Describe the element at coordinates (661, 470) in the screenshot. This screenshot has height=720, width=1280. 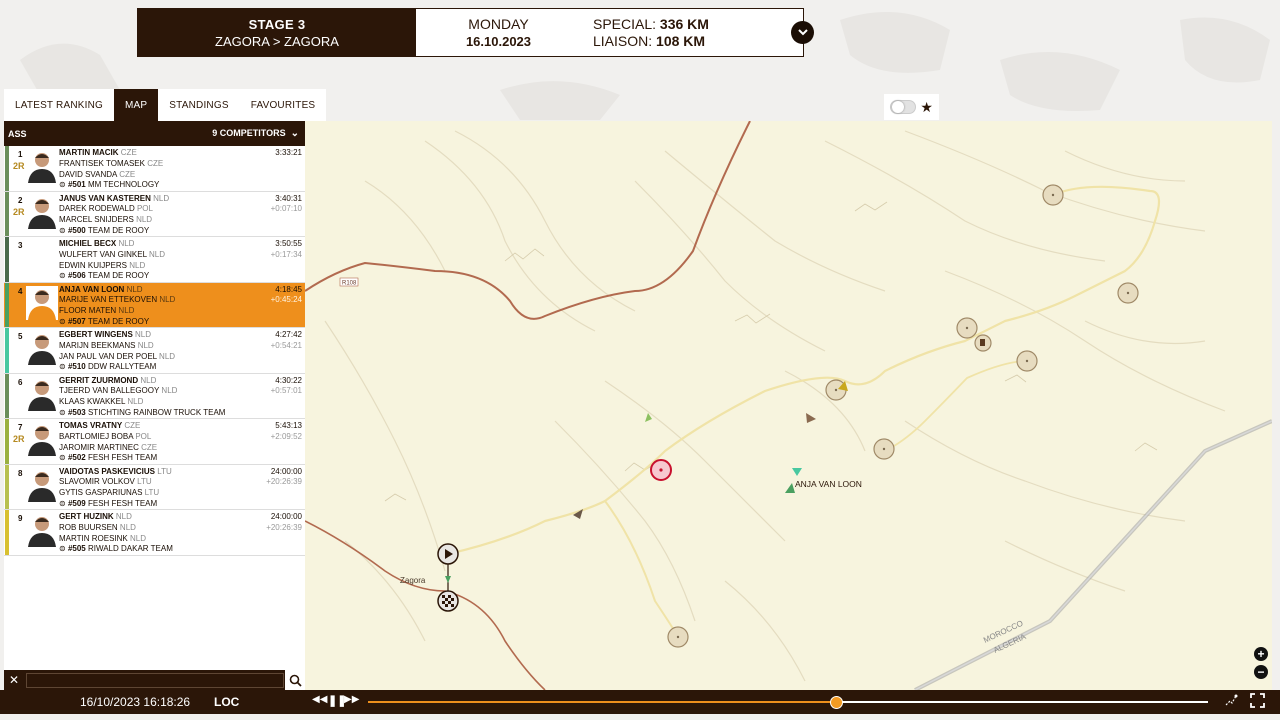
I see `highlighted-waypoint` at that location.